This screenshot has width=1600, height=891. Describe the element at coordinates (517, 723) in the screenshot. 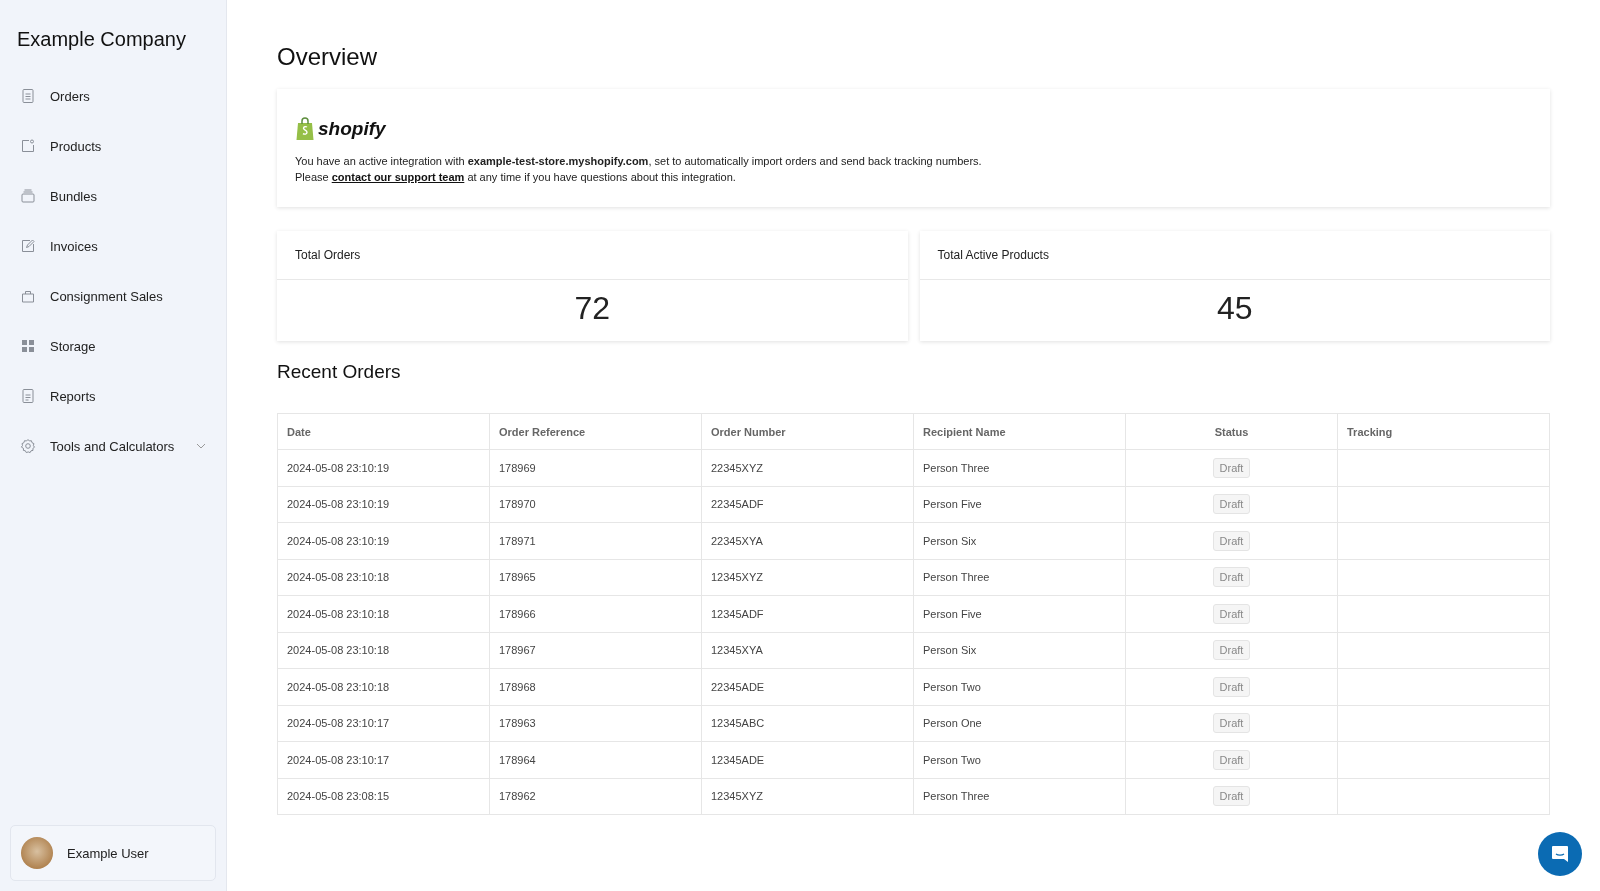

I see `table-cell: 178963` at that location.